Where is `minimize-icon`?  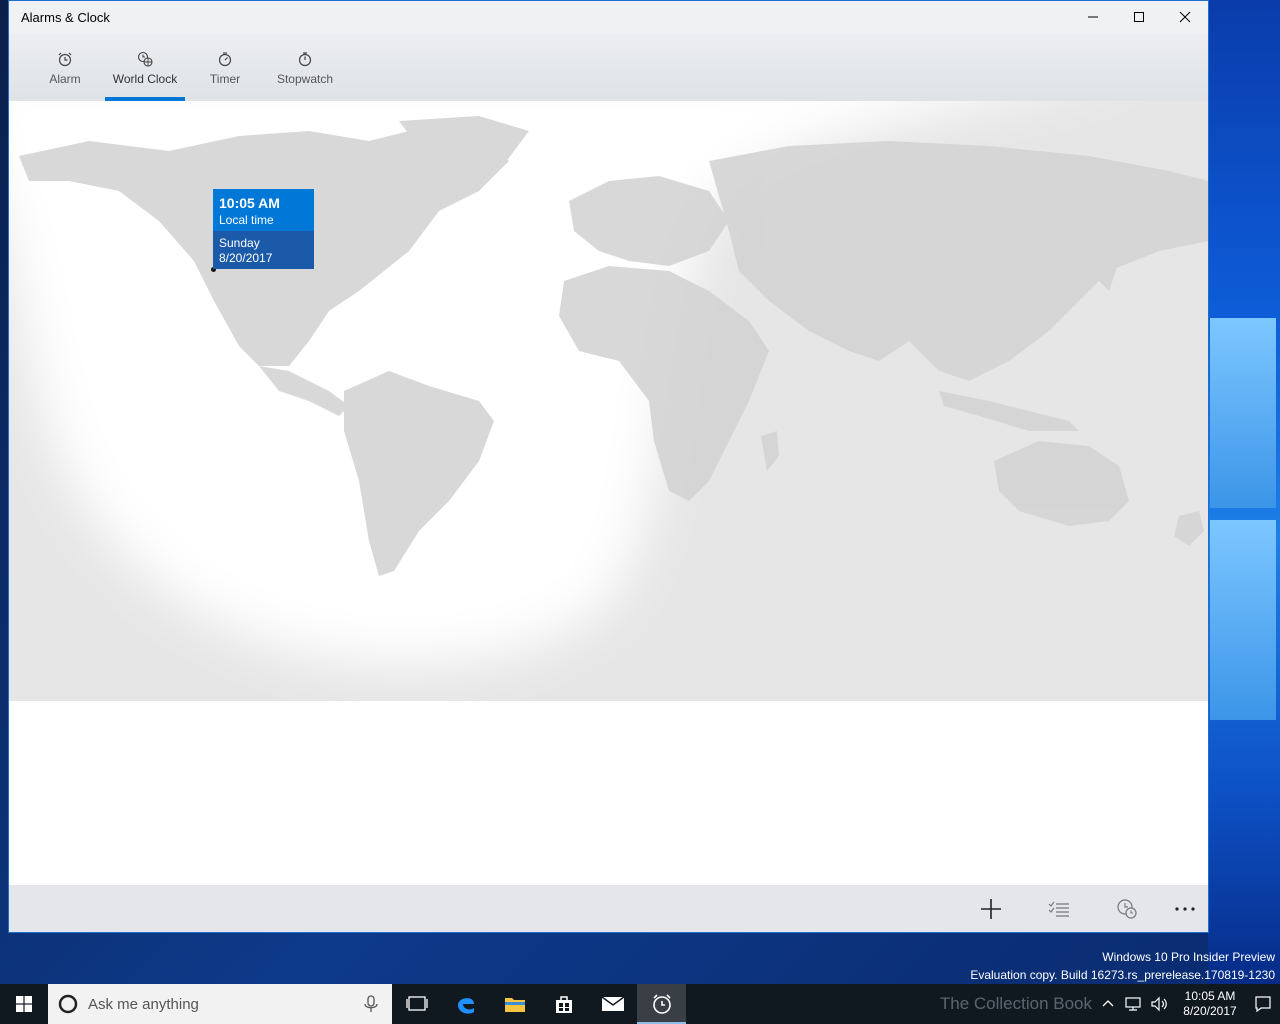 minimize-icon is located at coordinates (1093, 17).